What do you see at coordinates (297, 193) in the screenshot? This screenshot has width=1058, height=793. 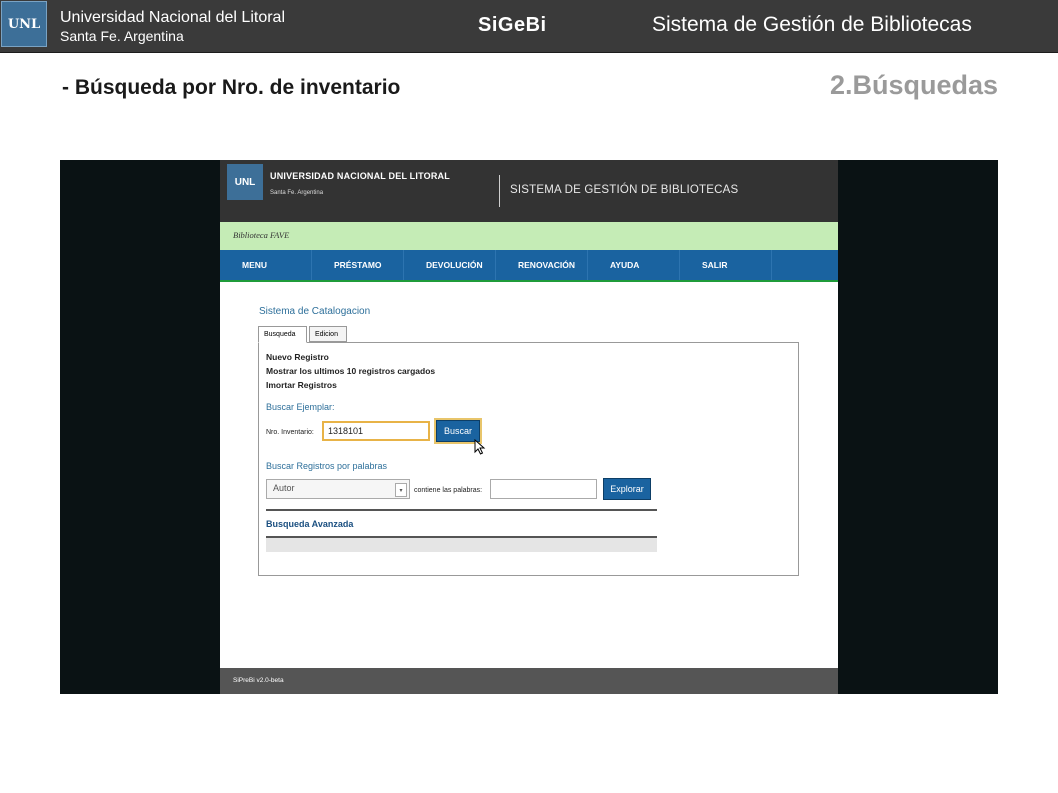 I see `site-university-city: Santa Fe. Argentina` at bounding box center [297, 193].